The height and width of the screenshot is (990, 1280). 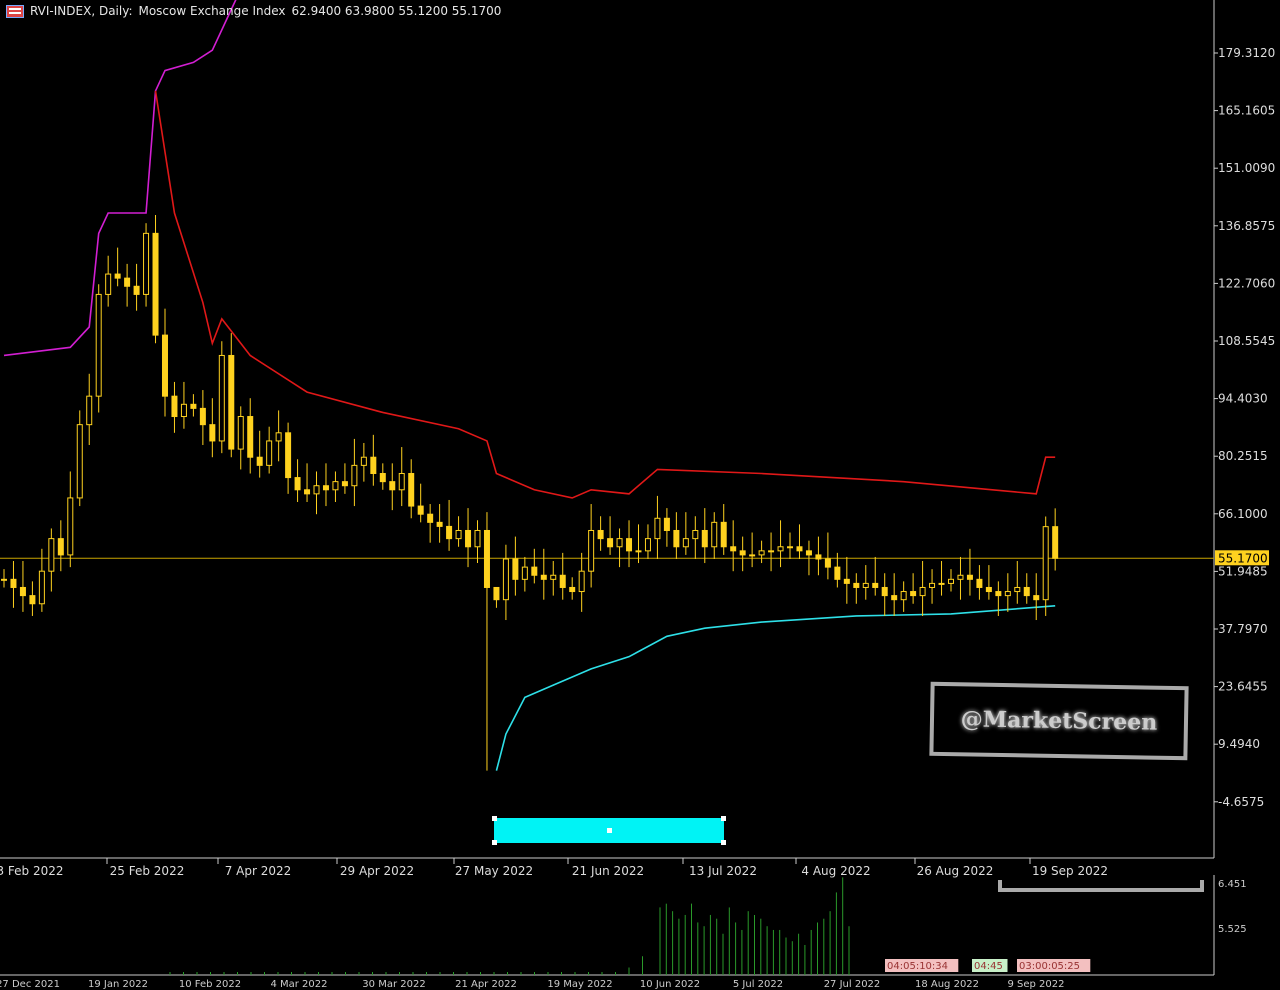 What do you see at coordinates (1243, 629) in the screenshot?
I see `price-tick-label: 37.7970` at bounding box center [1243, 629].